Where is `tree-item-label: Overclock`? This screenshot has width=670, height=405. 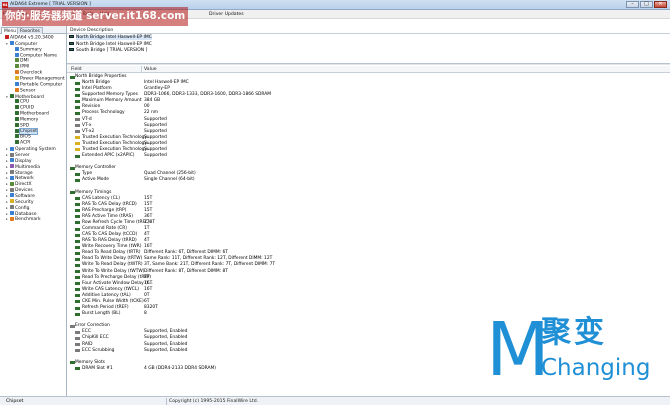
tree-item-label: Overclock is located at coordinates (31, 73).